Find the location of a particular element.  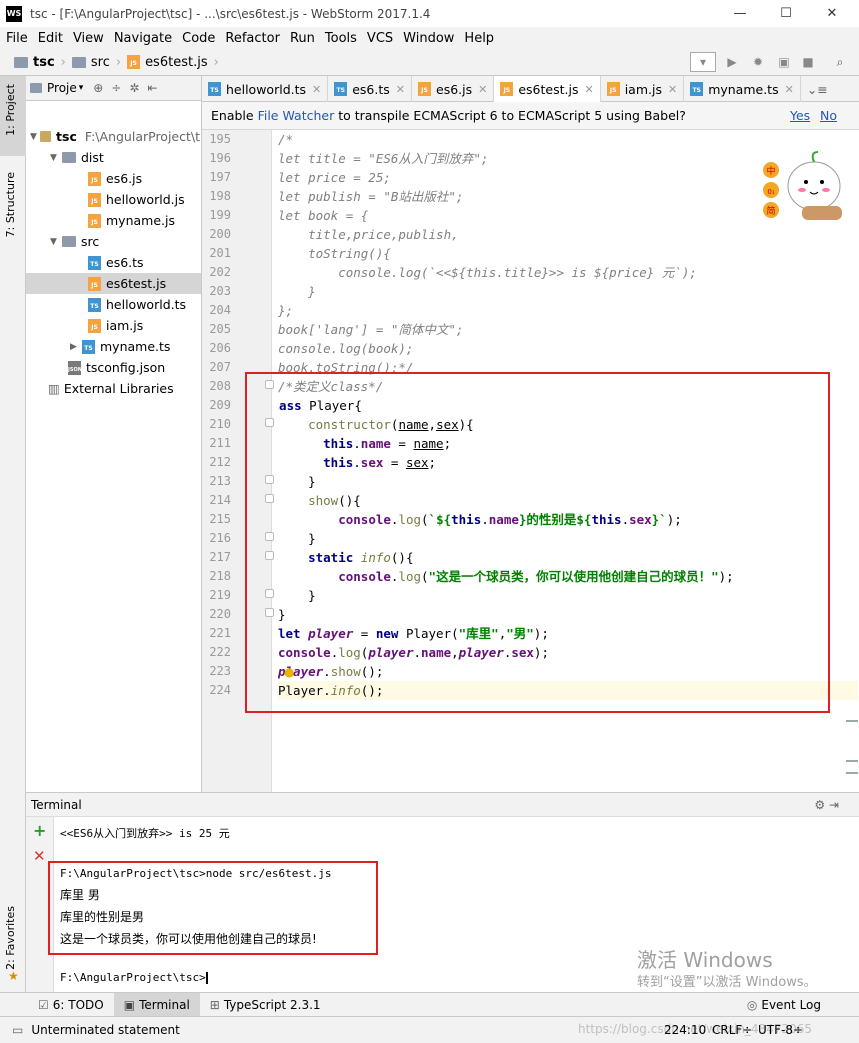

menu-edit: Edit is located at coordinates (50, 38).